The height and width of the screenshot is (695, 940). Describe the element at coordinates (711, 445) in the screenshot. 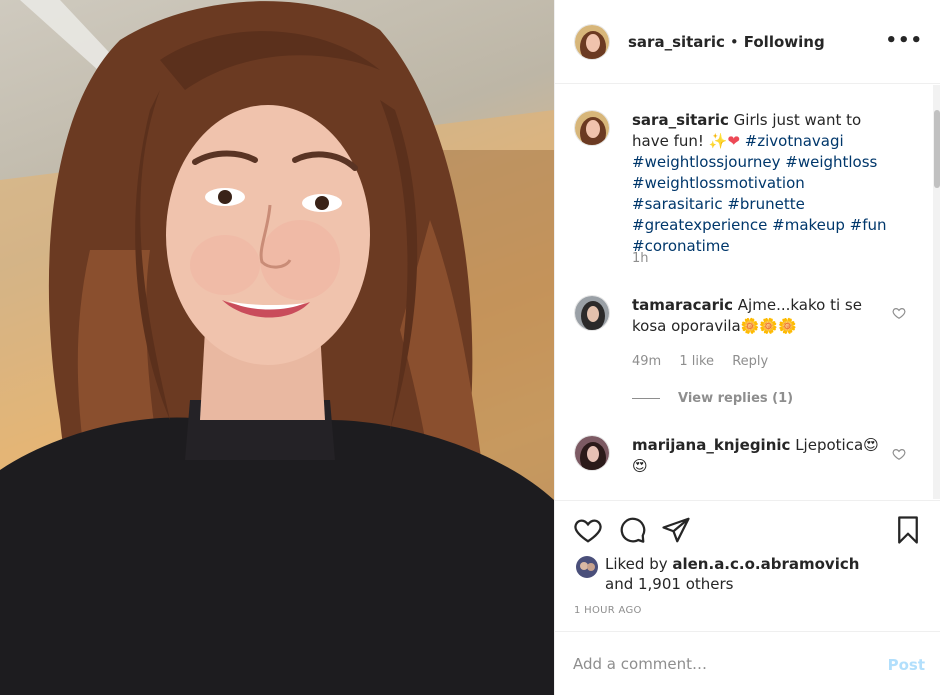

I see `comment-username: marijana_knjeginic` at that location.